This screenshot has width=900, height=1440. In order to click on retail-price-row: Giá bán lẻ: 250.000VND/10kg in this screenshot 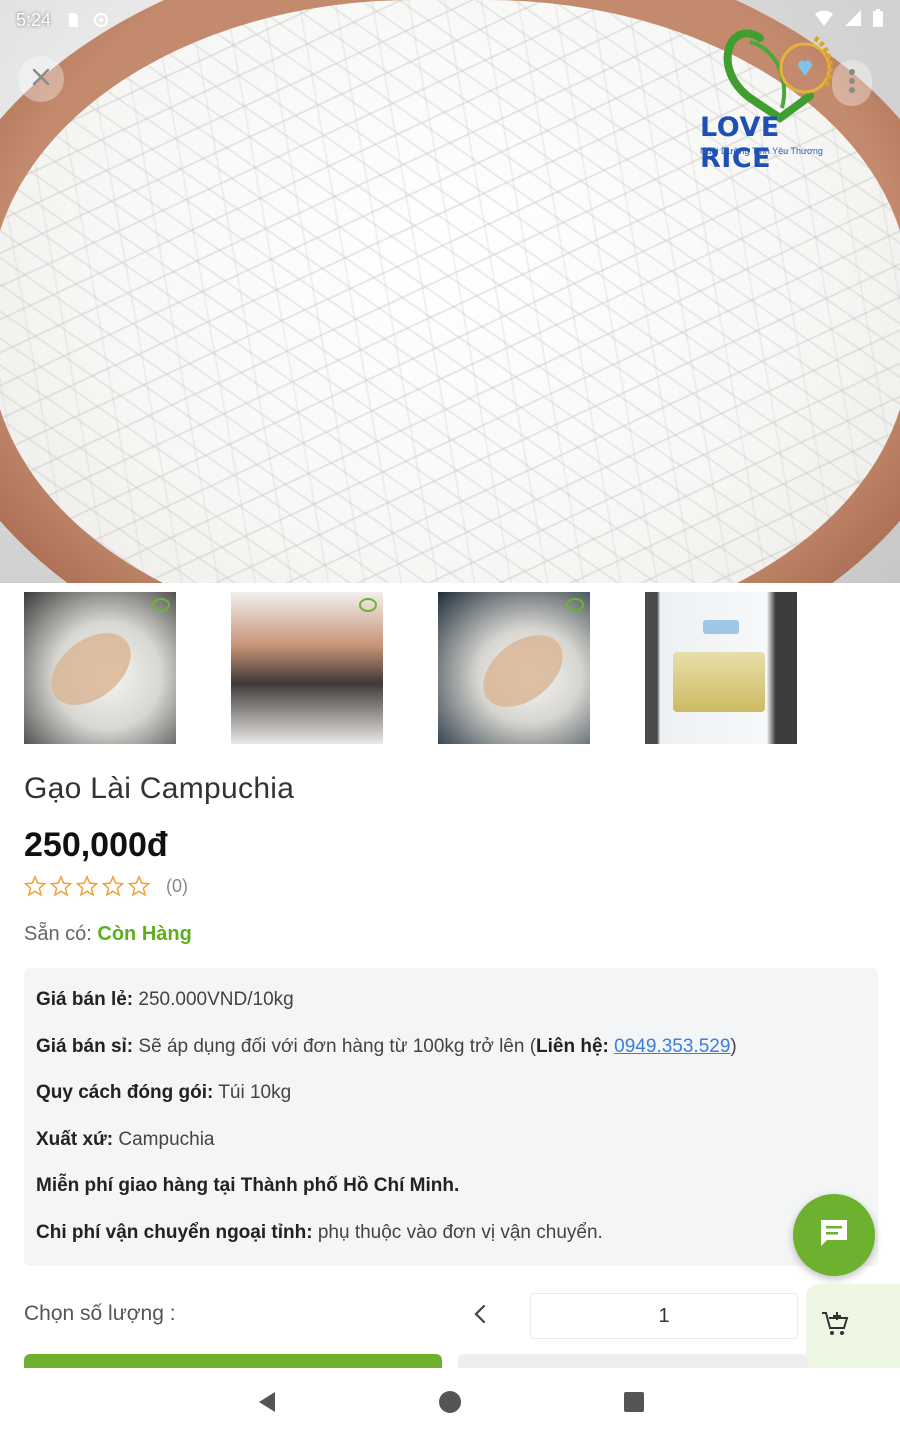, I will do `click(451, 1011)`.